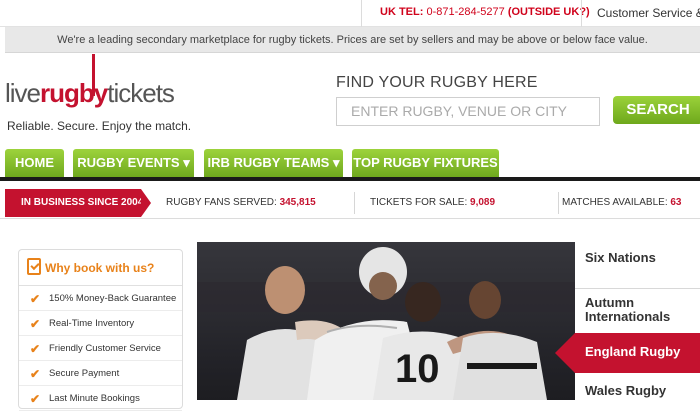 This screenshot has height=411, width=700. Describe the element at coordinates (34, 266) in the screenshot. I see `checklist-icon` at that location.